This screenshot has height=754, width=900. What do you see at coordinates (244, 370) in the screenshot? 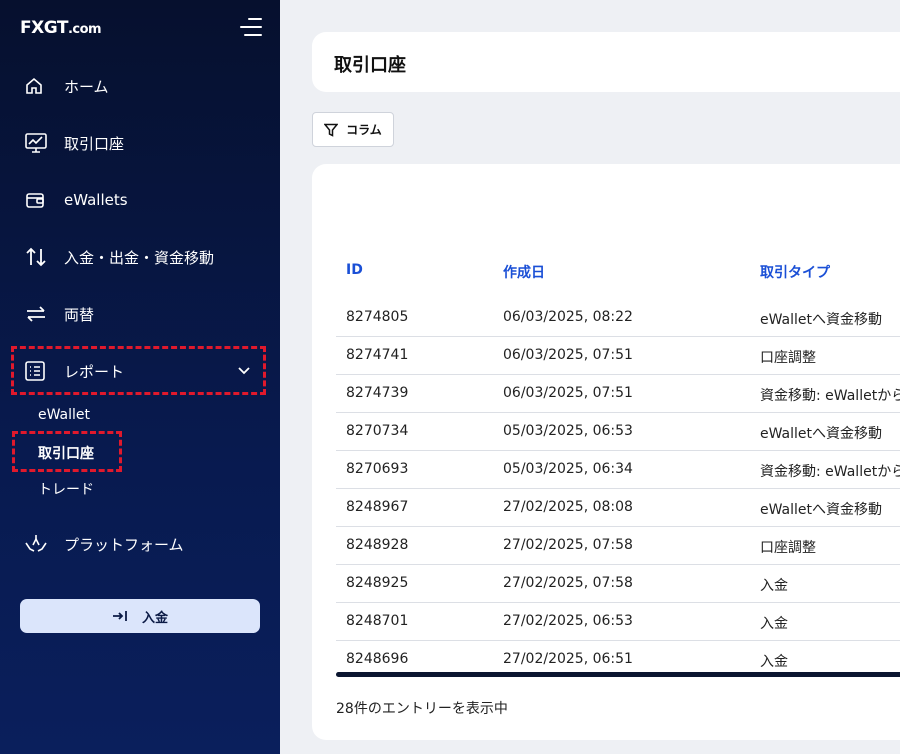
I see `chevron-down-icon` at bounding box center [244, 370].